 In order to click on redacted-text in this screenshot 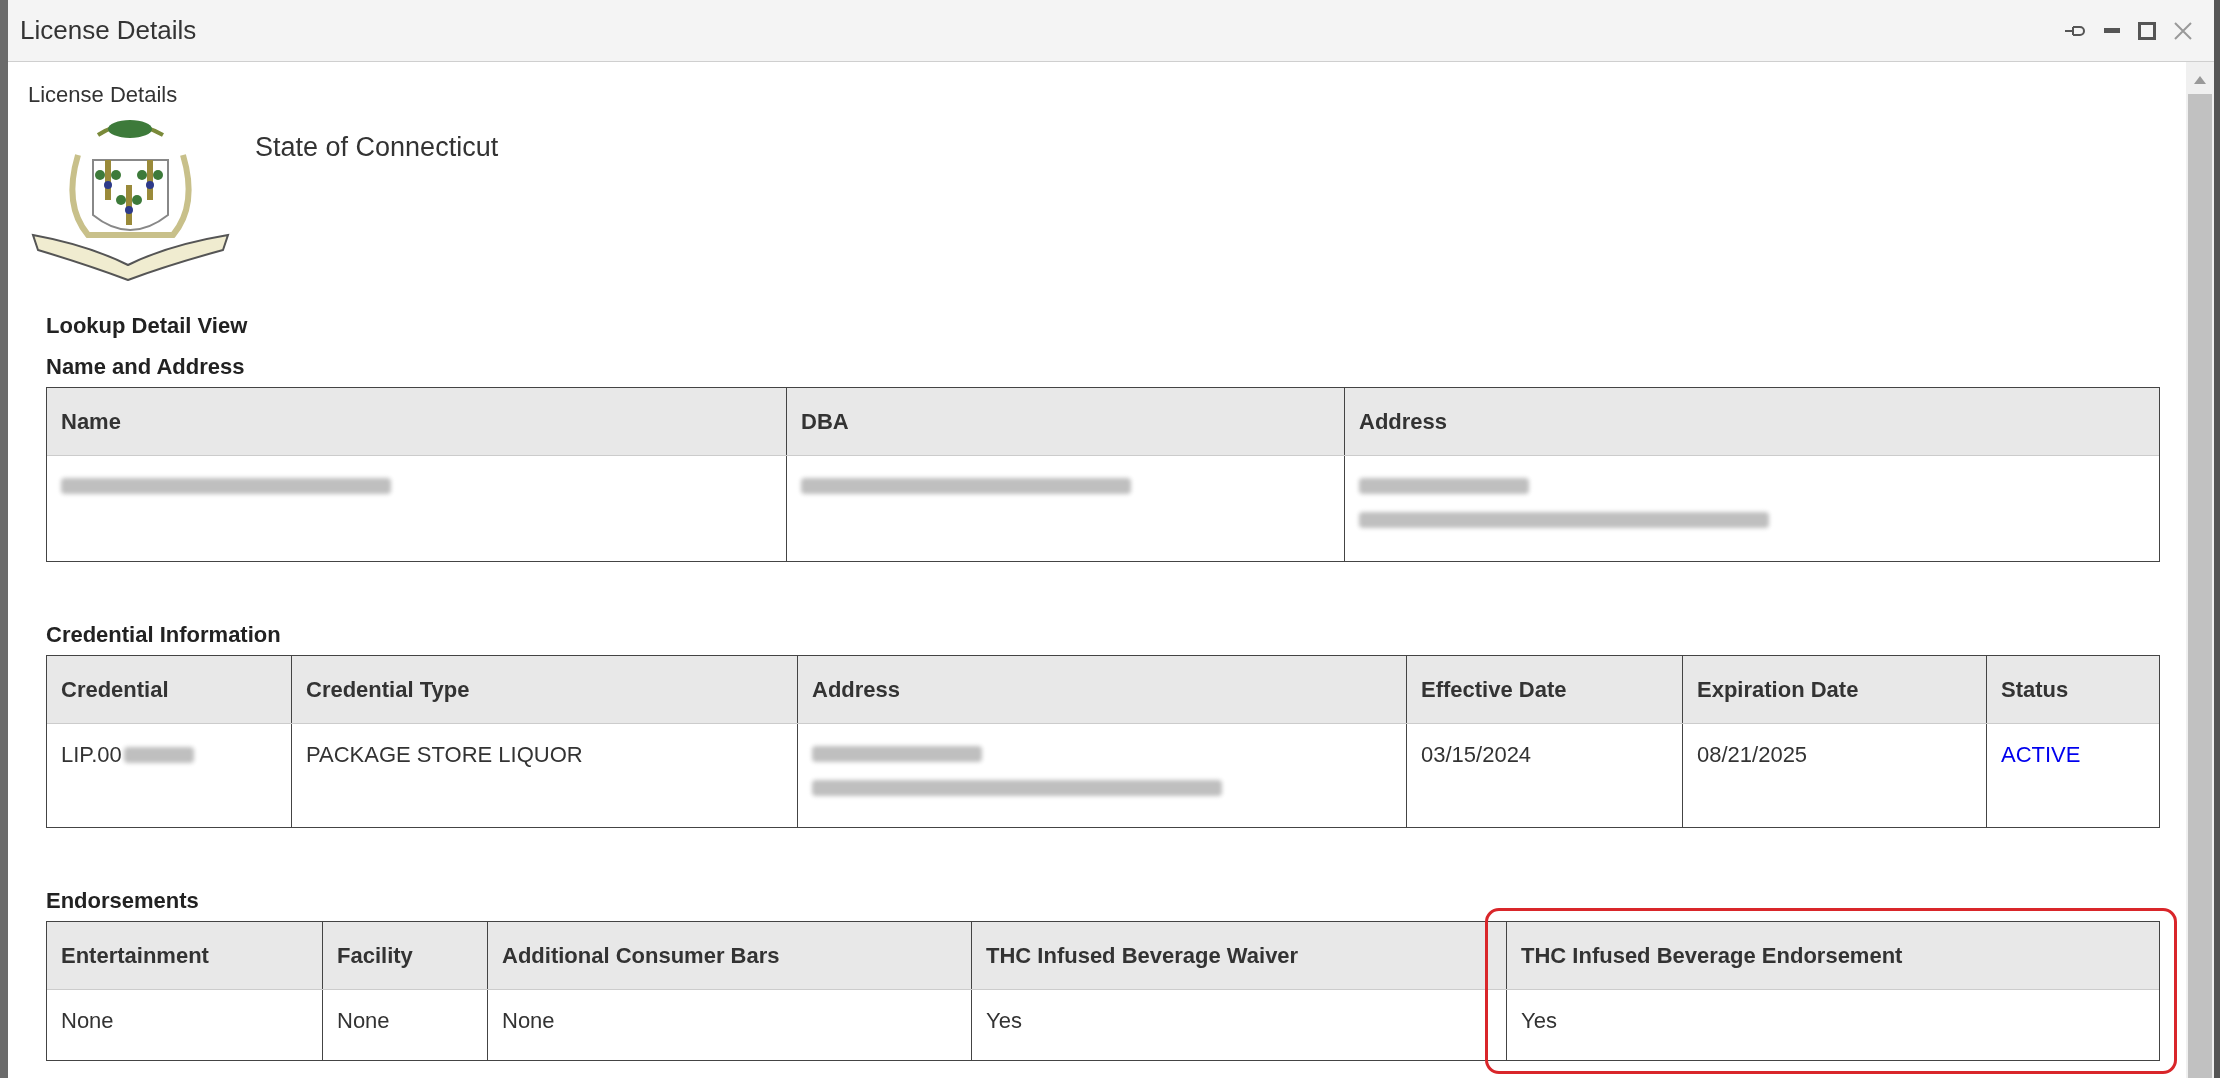, I will do `click(158, 754)`.